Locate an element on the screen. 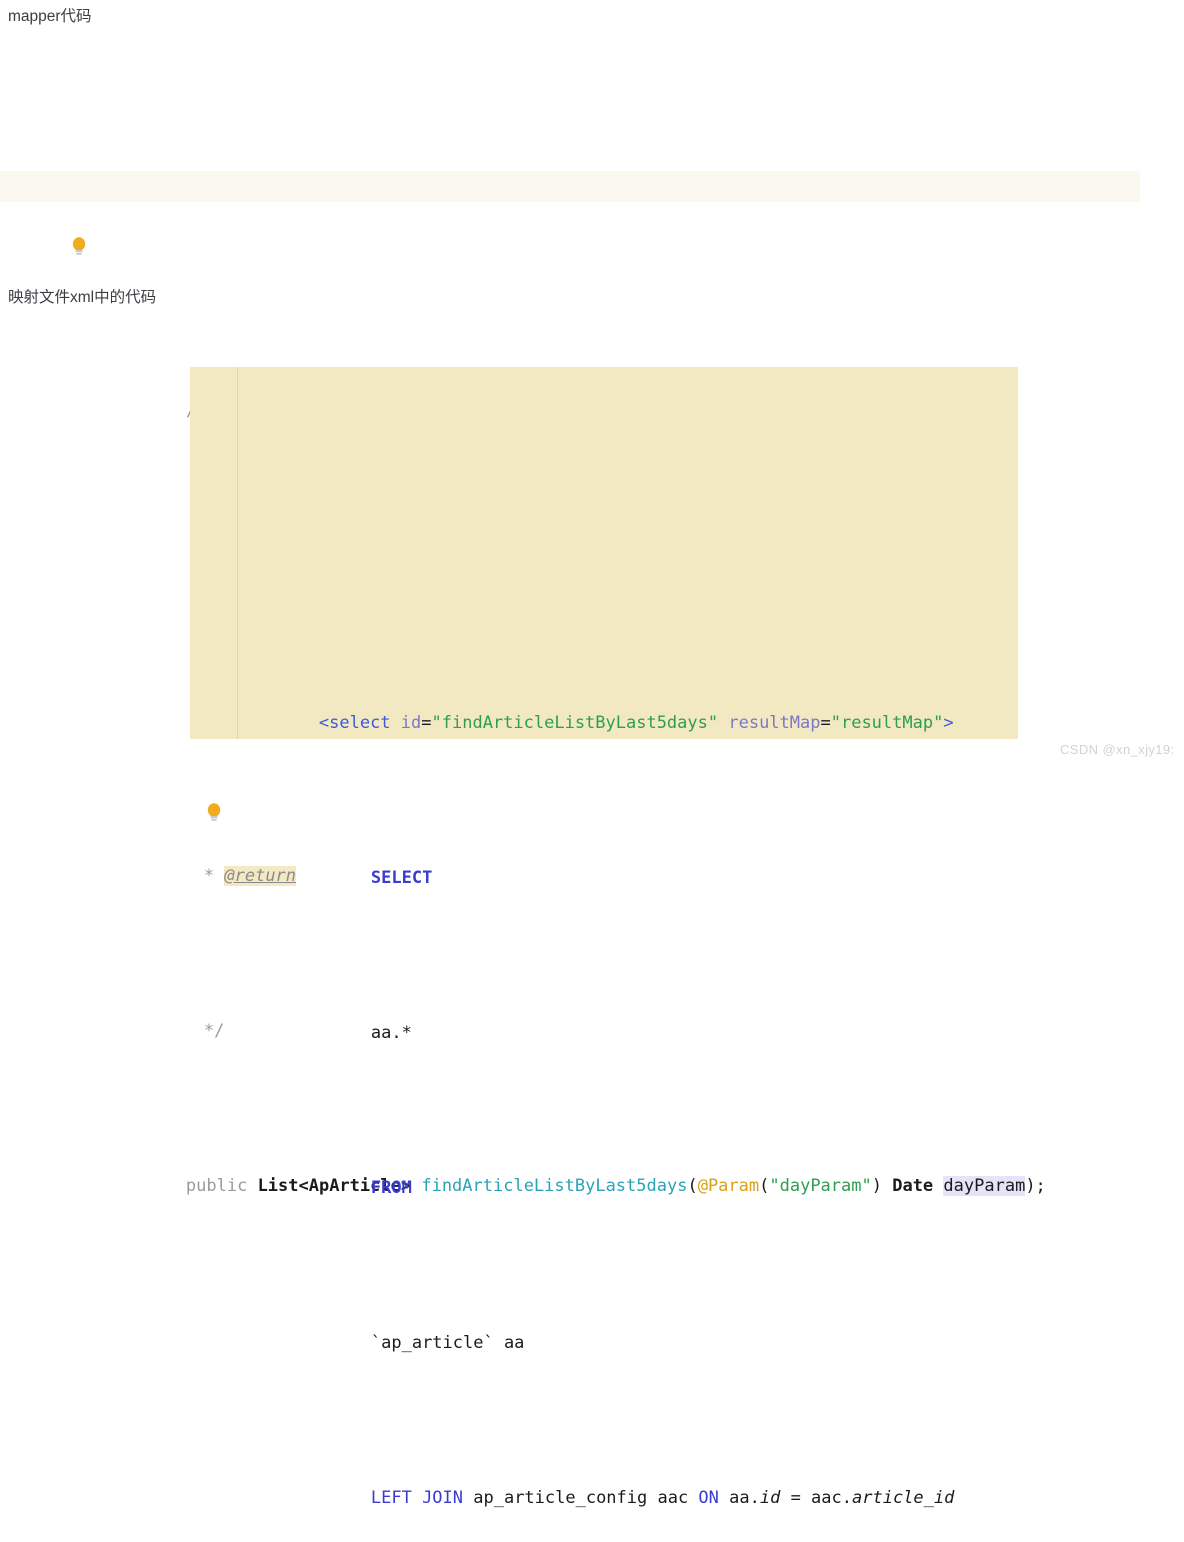  csdn-watermark: CSDN @xn_xjy19: is located at coordinates (1117, 749).